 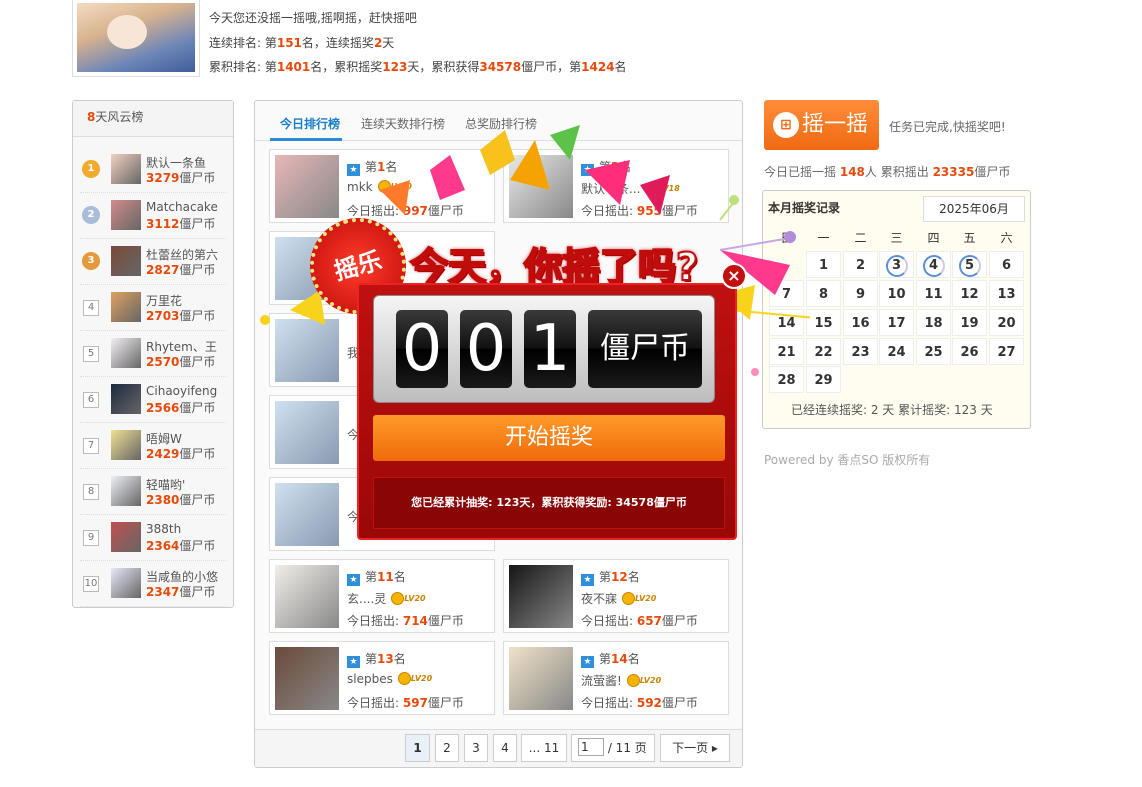 I want to click on checked-day-marker: 3, so click(x=896, y=266).